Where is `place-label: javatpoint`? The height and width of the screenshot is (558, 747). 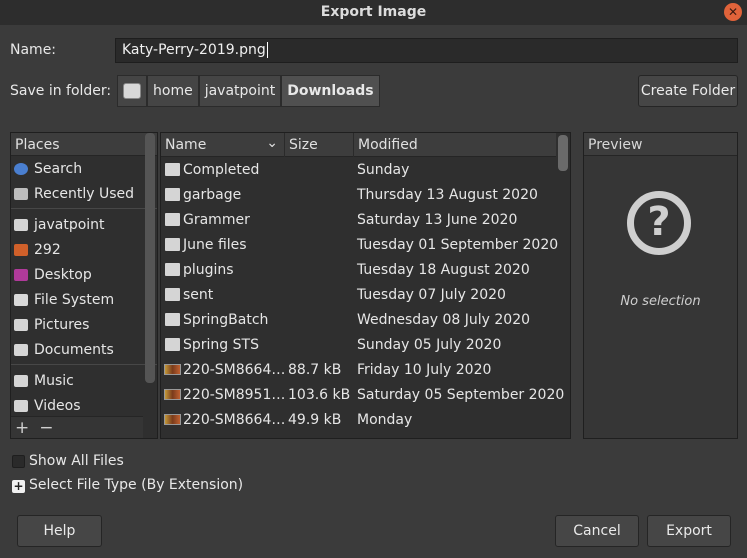 place-label: javatpoint is located at coordinates (69, 224).